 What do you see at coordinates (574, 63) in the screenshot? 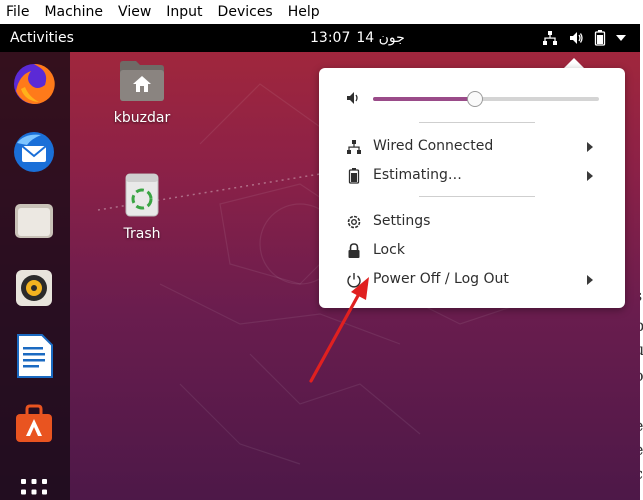
I see `popover-arrow` at bounding box center [574, 63].